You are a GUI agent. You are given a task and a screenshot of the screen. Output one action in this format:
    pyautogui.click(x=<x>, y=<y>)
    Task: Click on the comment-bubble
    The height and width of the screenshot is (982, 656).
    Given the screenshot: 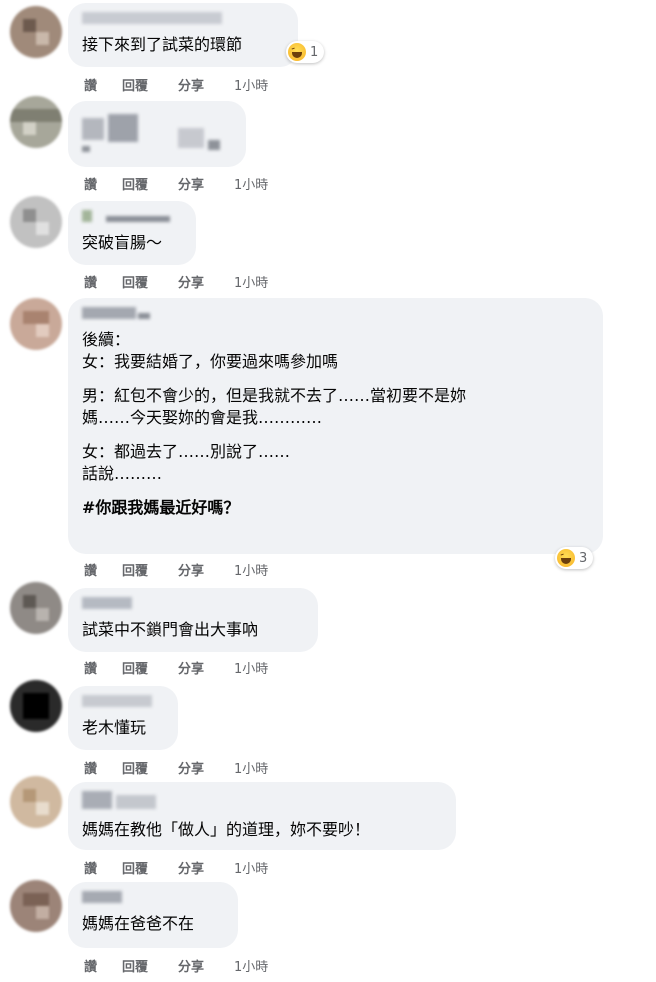 What is the action you would take?
    pyautogui.click(x=157, y=134)
    